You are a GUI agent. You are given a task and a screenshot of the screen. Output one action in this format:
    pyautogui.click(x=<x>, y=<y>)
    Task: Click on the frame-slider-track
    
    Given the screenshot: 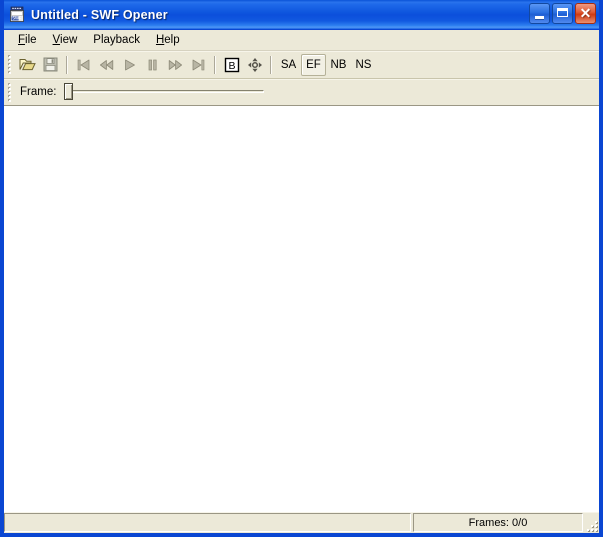 What is the action you would take?
    pyautogui.click(x=166, y=91)
    